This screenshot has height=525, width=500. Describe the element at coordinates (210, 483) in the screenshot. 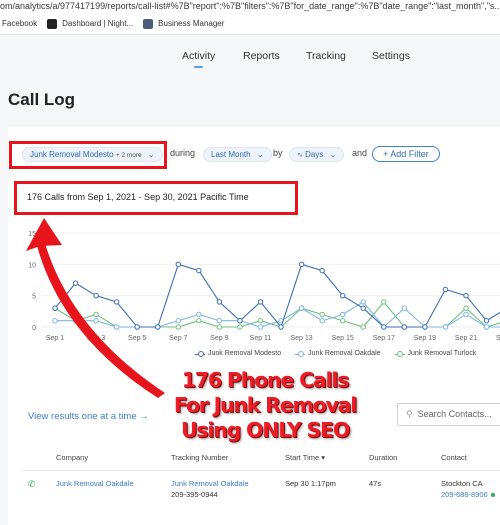

I see `row-tracking-name: Junk Removal Oakdale` at that location.